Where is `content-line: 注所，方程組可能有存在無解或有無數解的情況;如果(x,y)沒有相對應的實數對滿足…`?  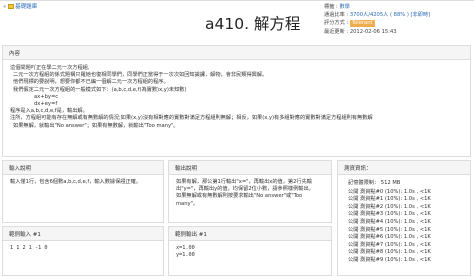 content-line: 注所，方程組可能有存在無解或有無數解的情況;如果(x,y)沒有相對應的實數對滿足… is located at coordinates (191, 118).